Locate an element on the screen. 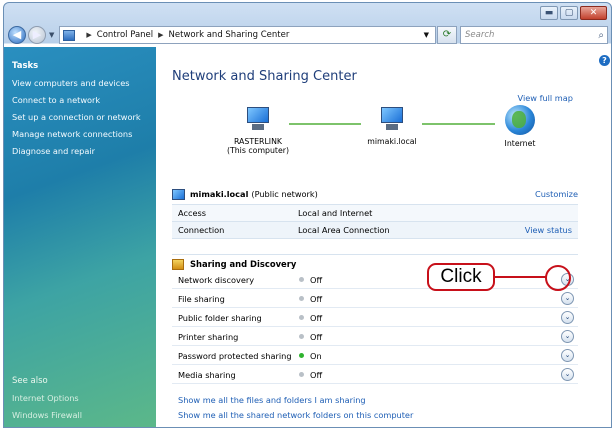 The height and width of the screenshot is (430, 614). sharing-row-label: Media sharing is located at coordinates (207, 374).